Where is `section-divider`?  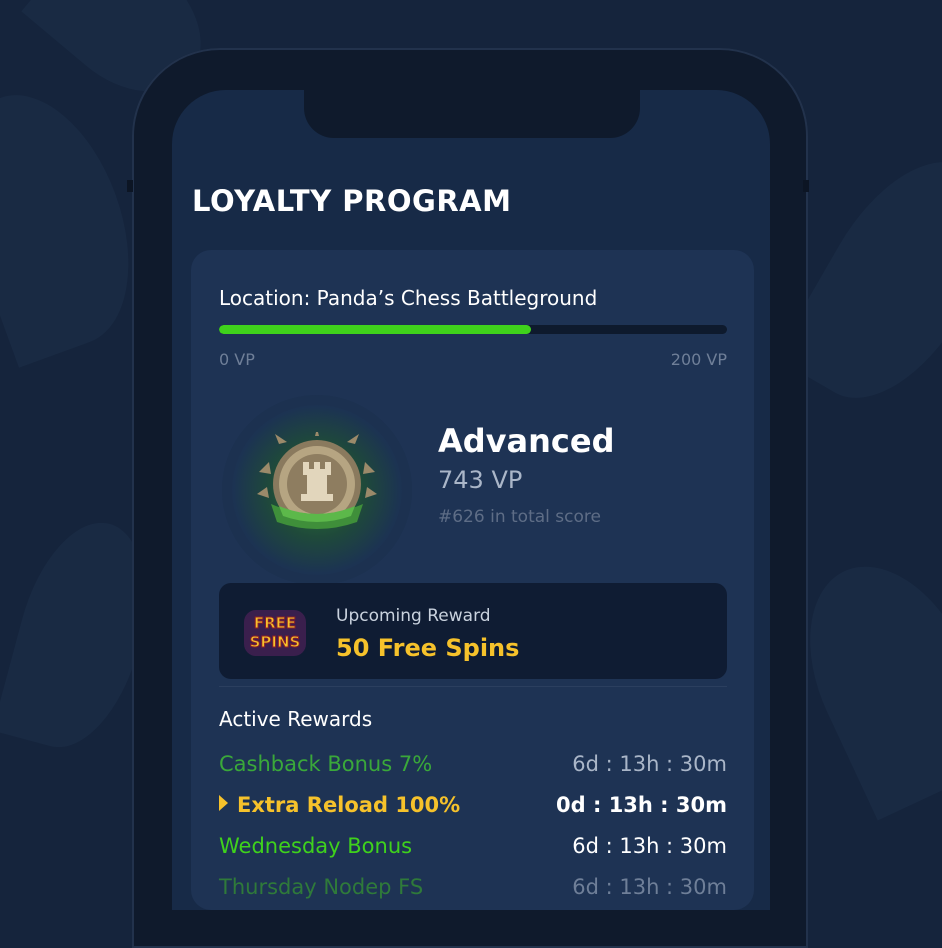
section-divider is located at coordinates (473, 686).